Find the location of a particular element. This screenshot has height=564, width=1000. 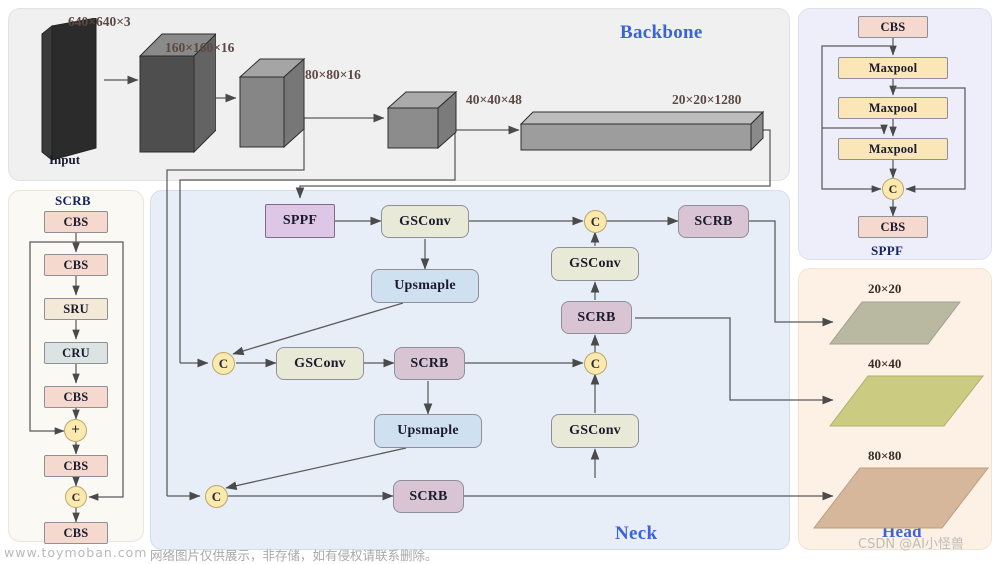

neck-gsconv-up2: GSConv is located at coordinates (595, 431).